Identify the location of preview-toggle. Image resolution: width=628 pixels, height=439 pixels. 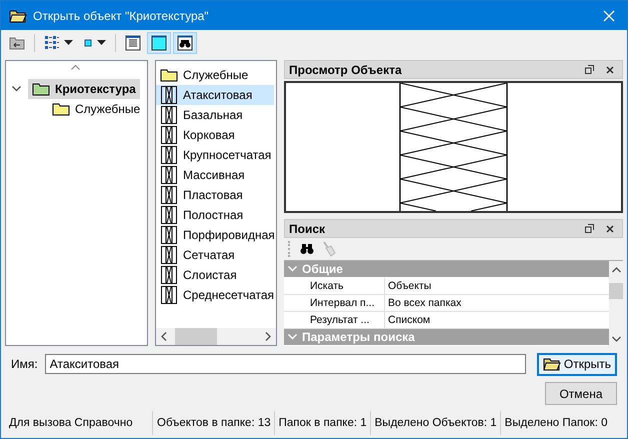
(159, 43).